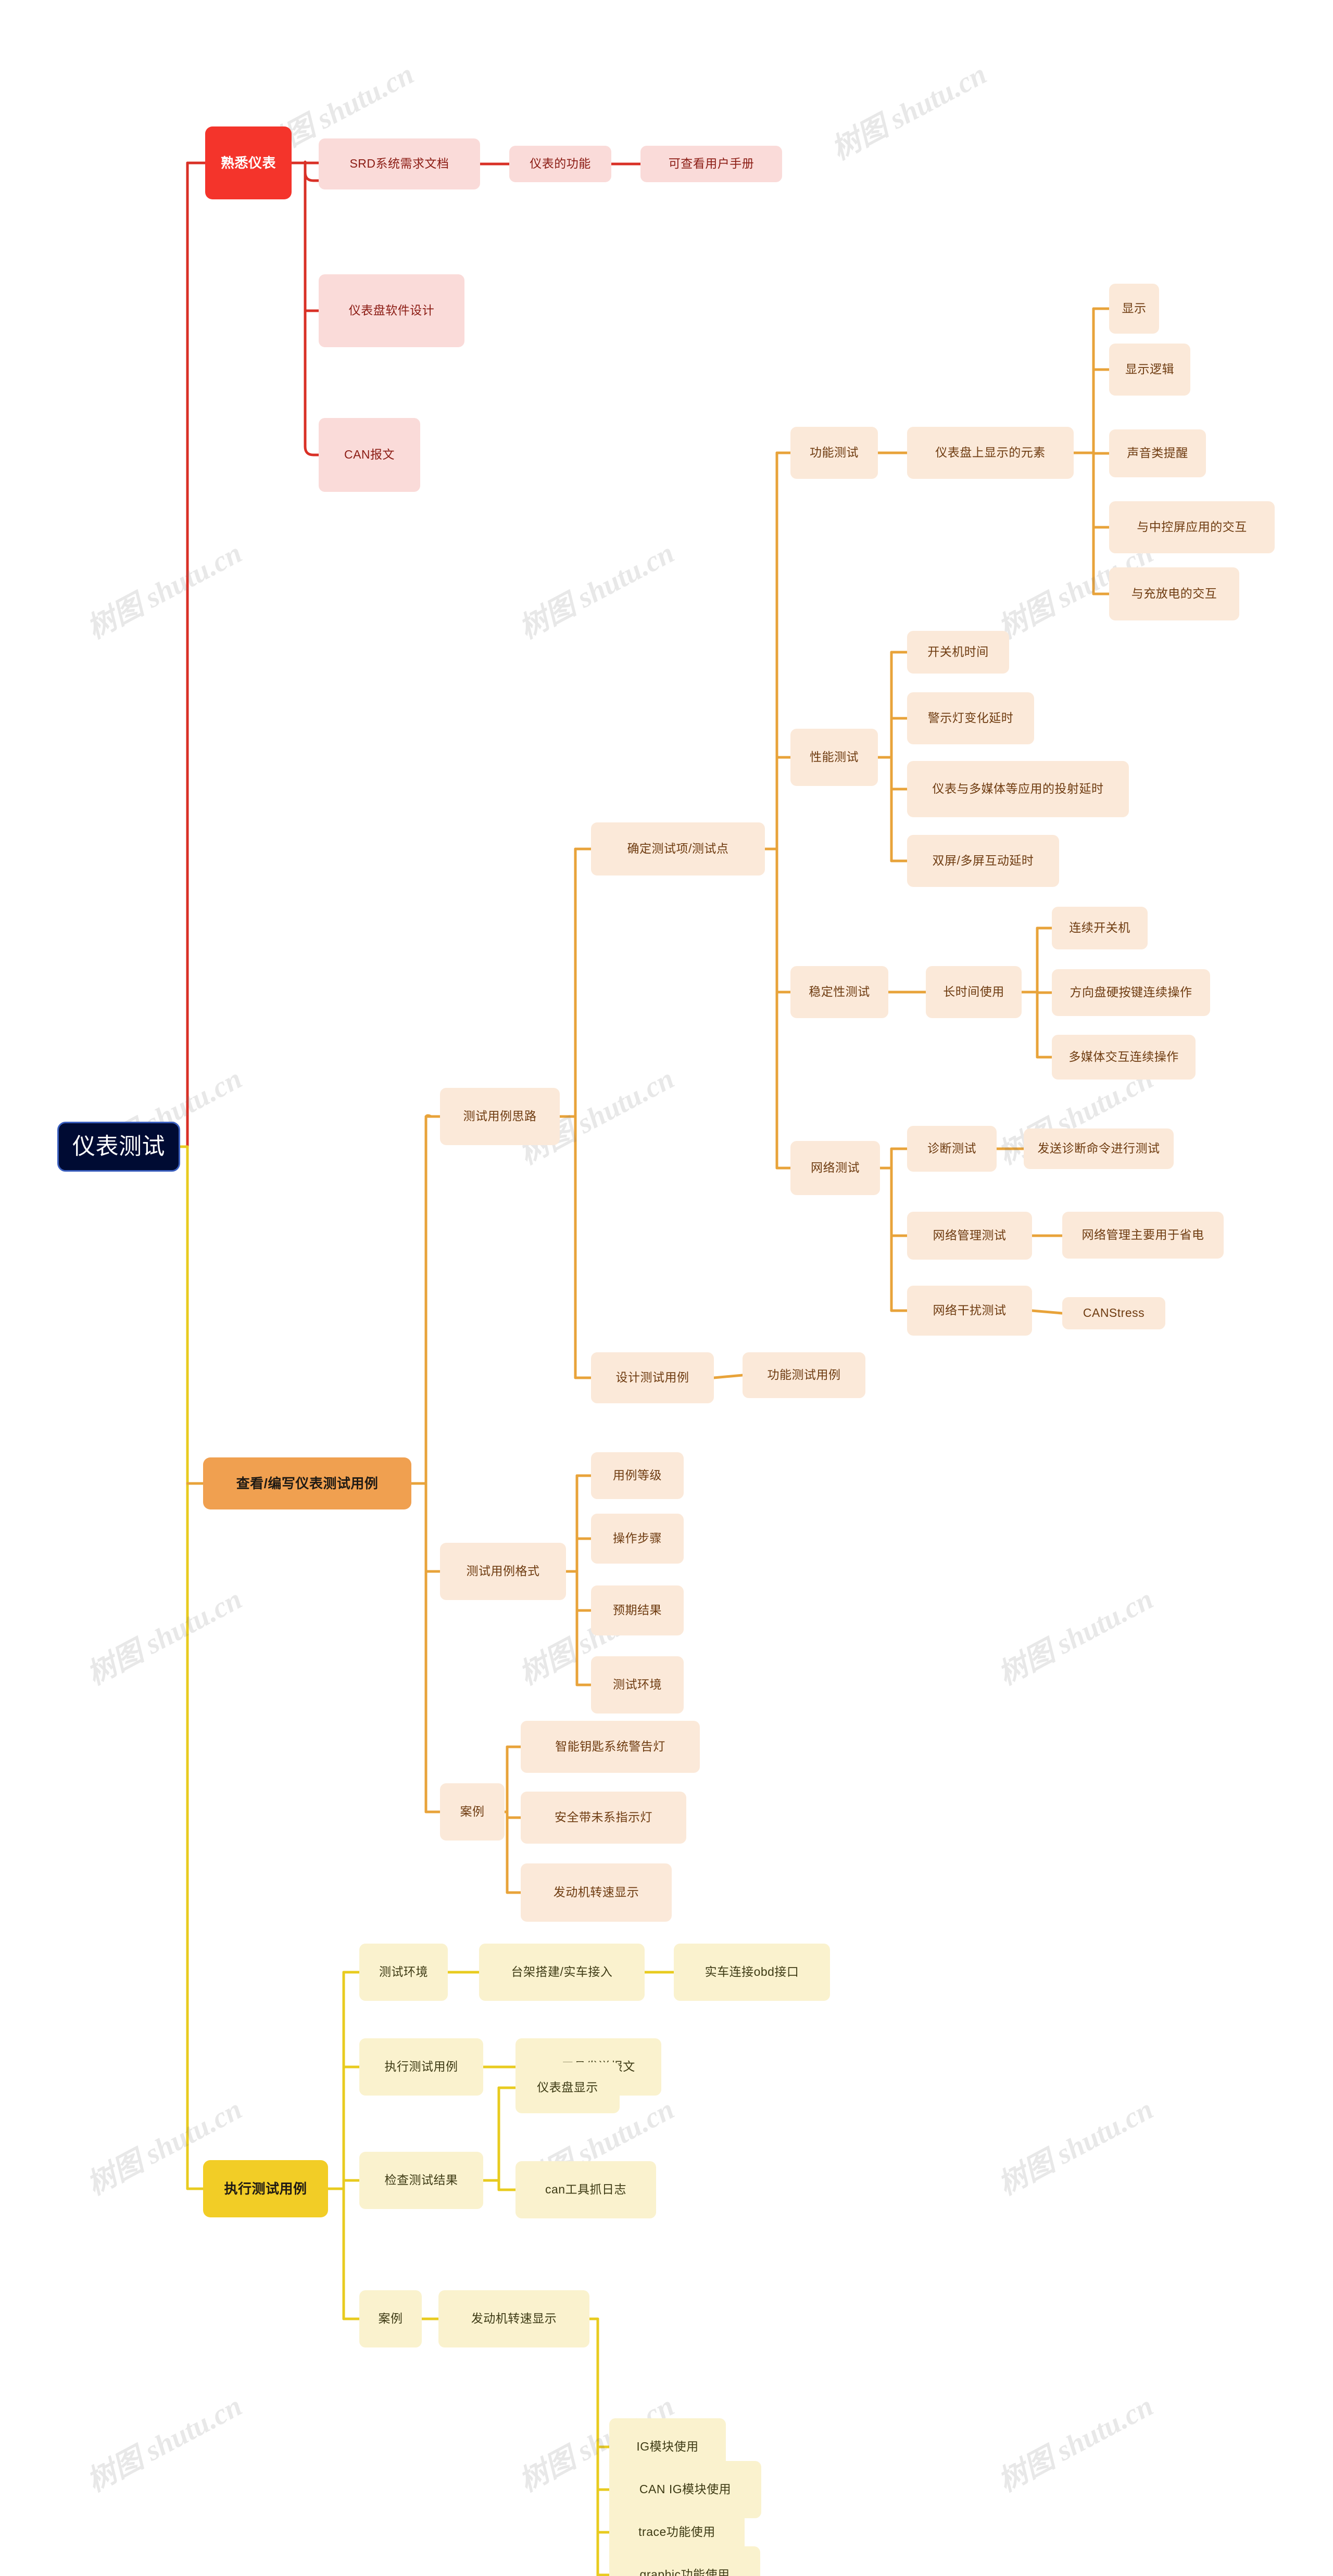 The image size is (1333, 2576). Describe the element at coordinates (400, 163) in the screenshot. I see `node-srd-requirement-doc: SRD系统需求文档` at that location.